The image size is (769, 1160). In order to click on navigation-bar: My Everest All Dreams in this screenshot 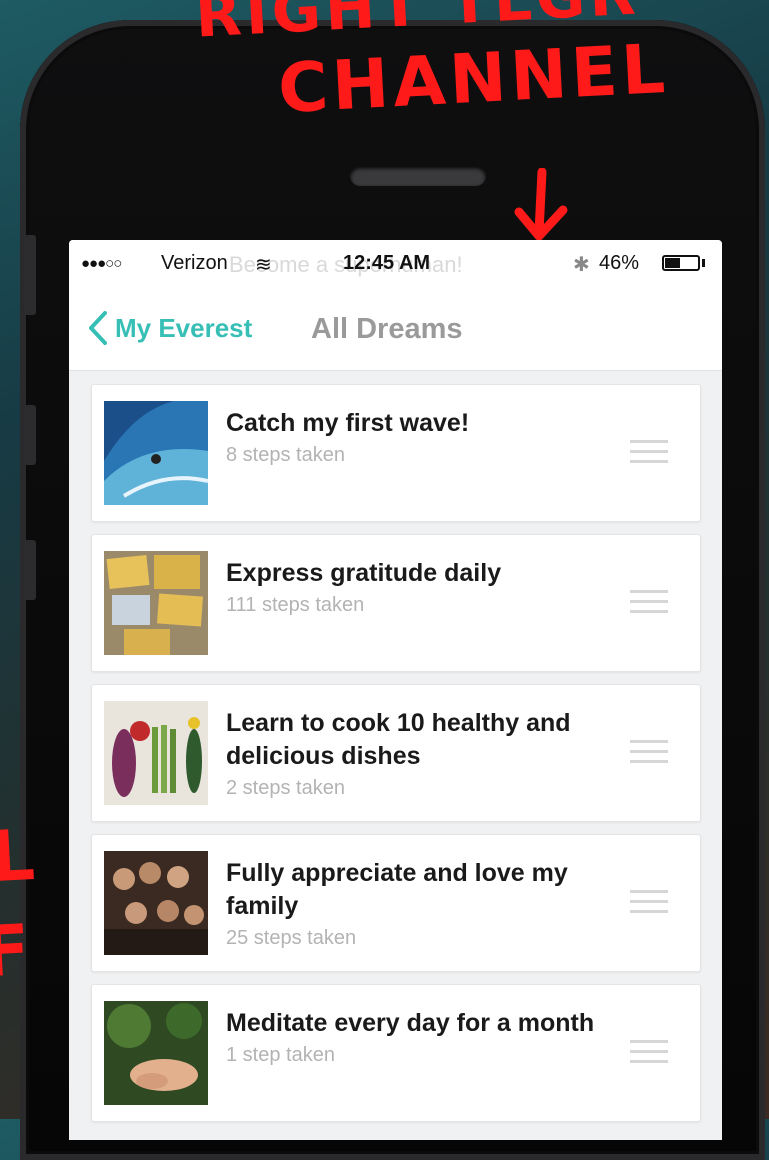, I will do `click(395, 328)`.